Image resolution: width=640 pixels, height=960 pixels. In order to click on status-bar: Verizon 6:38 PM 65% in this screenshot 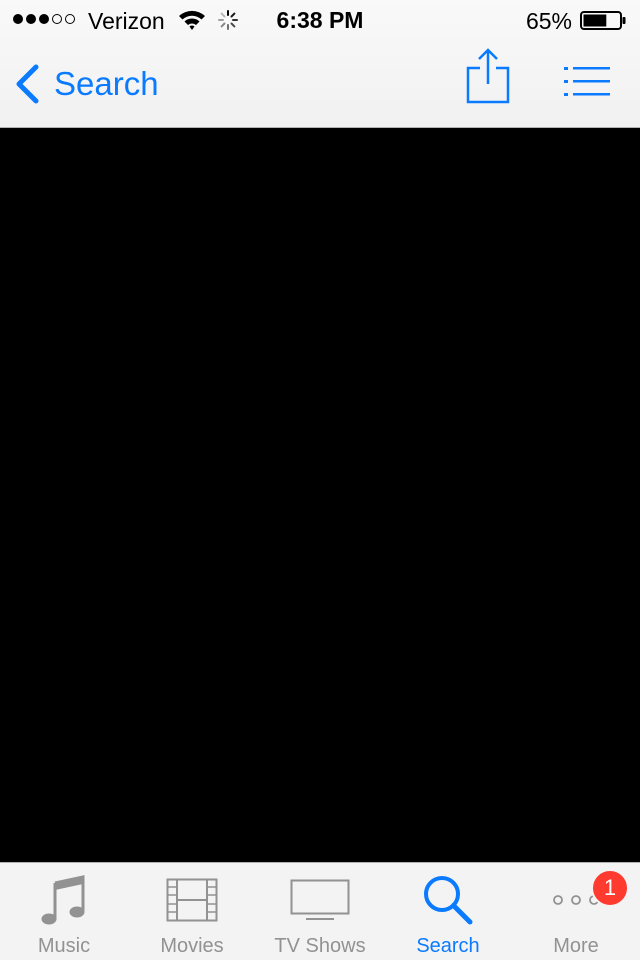, I will do `click(320, 20)`.